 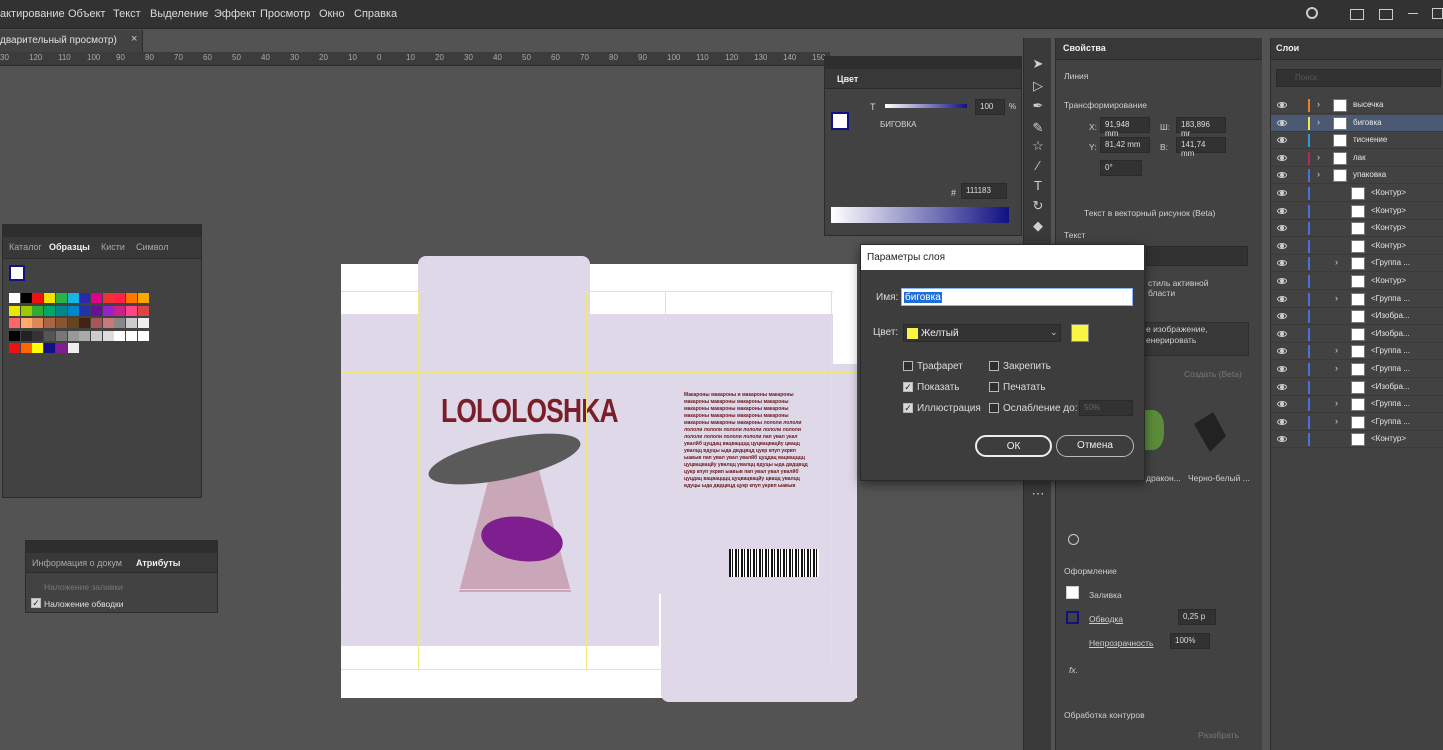 What do you see at coordinates (1038, 494) in the screenshot?
I see `more-tools-icon: ⋯` at bounding box center [1038, 494].